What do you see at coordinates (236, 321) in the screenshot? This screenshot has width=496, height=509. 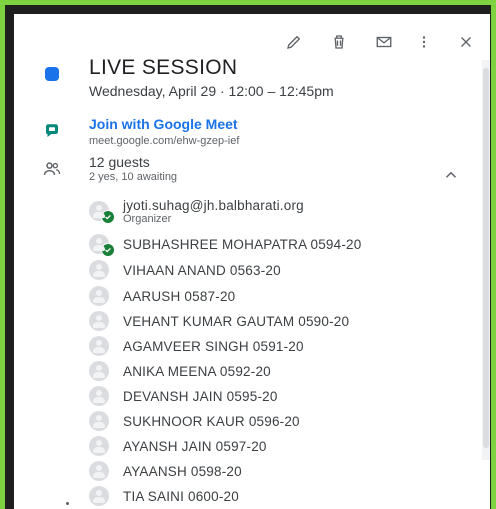 I see `guest-name: VEHANT KUMAR GAUTAM 0590-20` at bounding box center [236, 321].